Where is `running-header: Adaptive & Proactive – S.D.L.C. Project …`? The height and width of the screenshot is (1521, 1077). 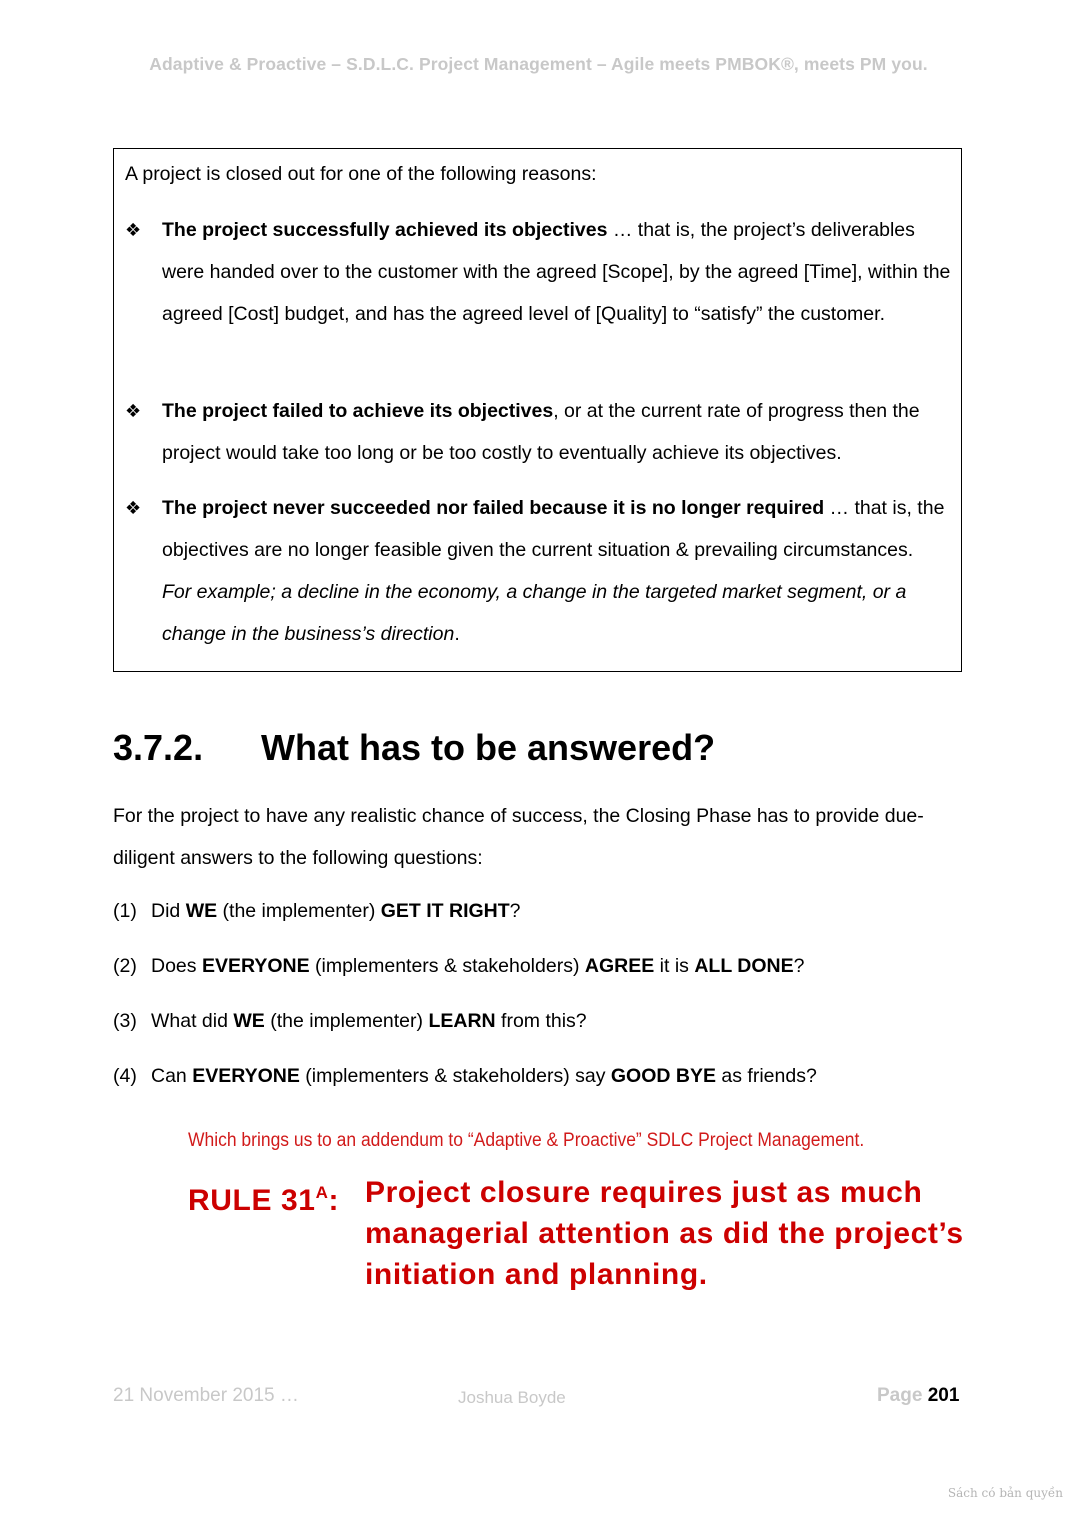 running-header: Adaptive & Proactive – S.D.L.C. Project … is located at coordinates (538, 64).